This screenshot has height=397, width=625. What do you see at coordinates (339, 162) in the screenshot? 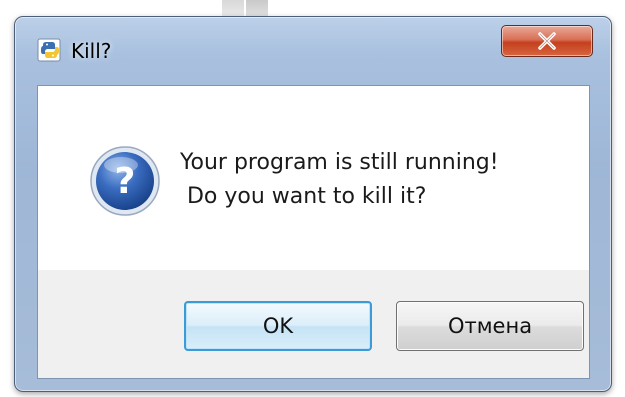
I see `message-line-1: Your program is still running!` at bounding box center [339, 162].